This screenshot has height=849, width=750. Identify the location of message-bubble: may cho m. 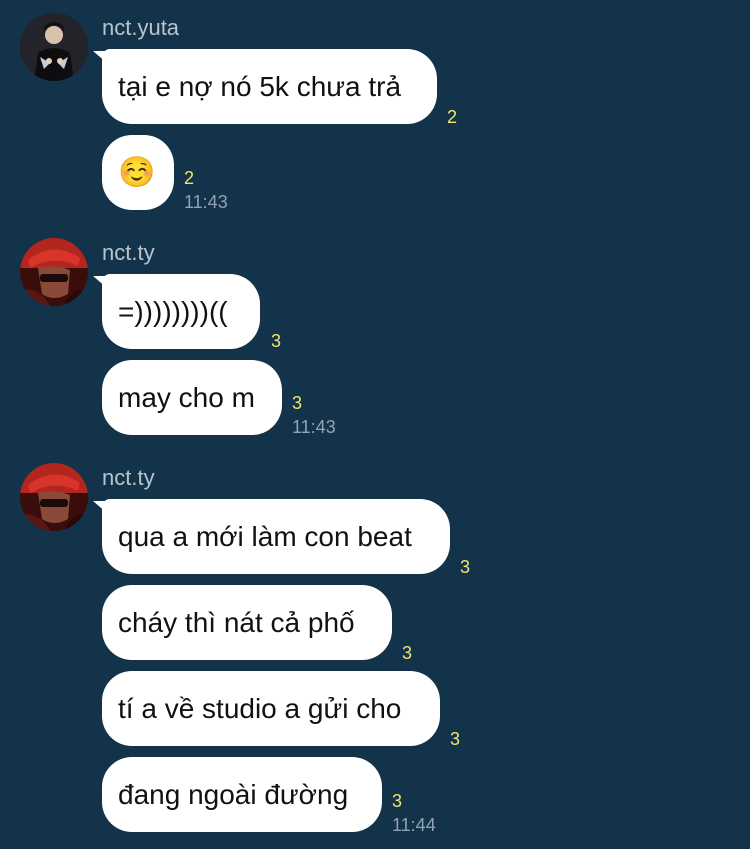
(192, 397).